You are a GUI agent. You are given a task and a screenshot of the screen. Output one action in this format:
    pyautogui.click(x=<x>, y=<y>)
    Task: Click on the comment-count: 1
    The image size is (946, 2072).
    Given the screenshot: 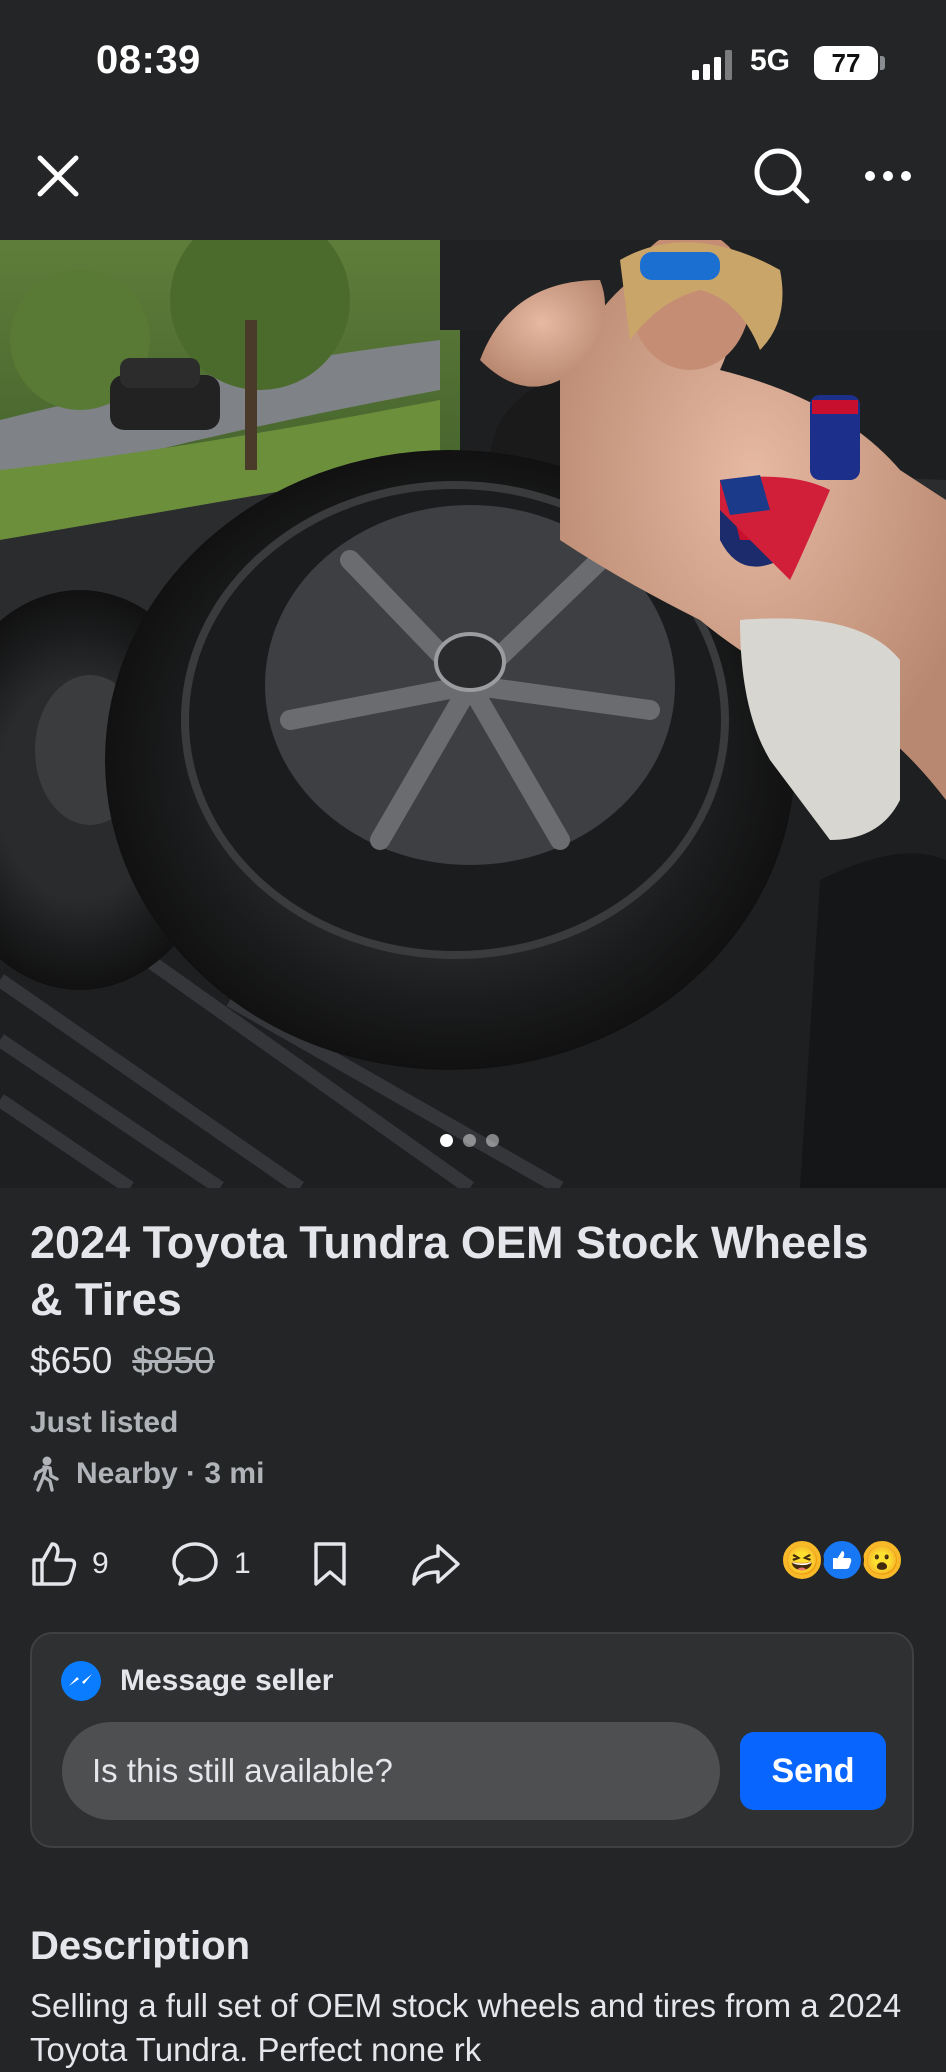 What is the action you would take?
    pyautogui.click(x=242, y=1563)
    